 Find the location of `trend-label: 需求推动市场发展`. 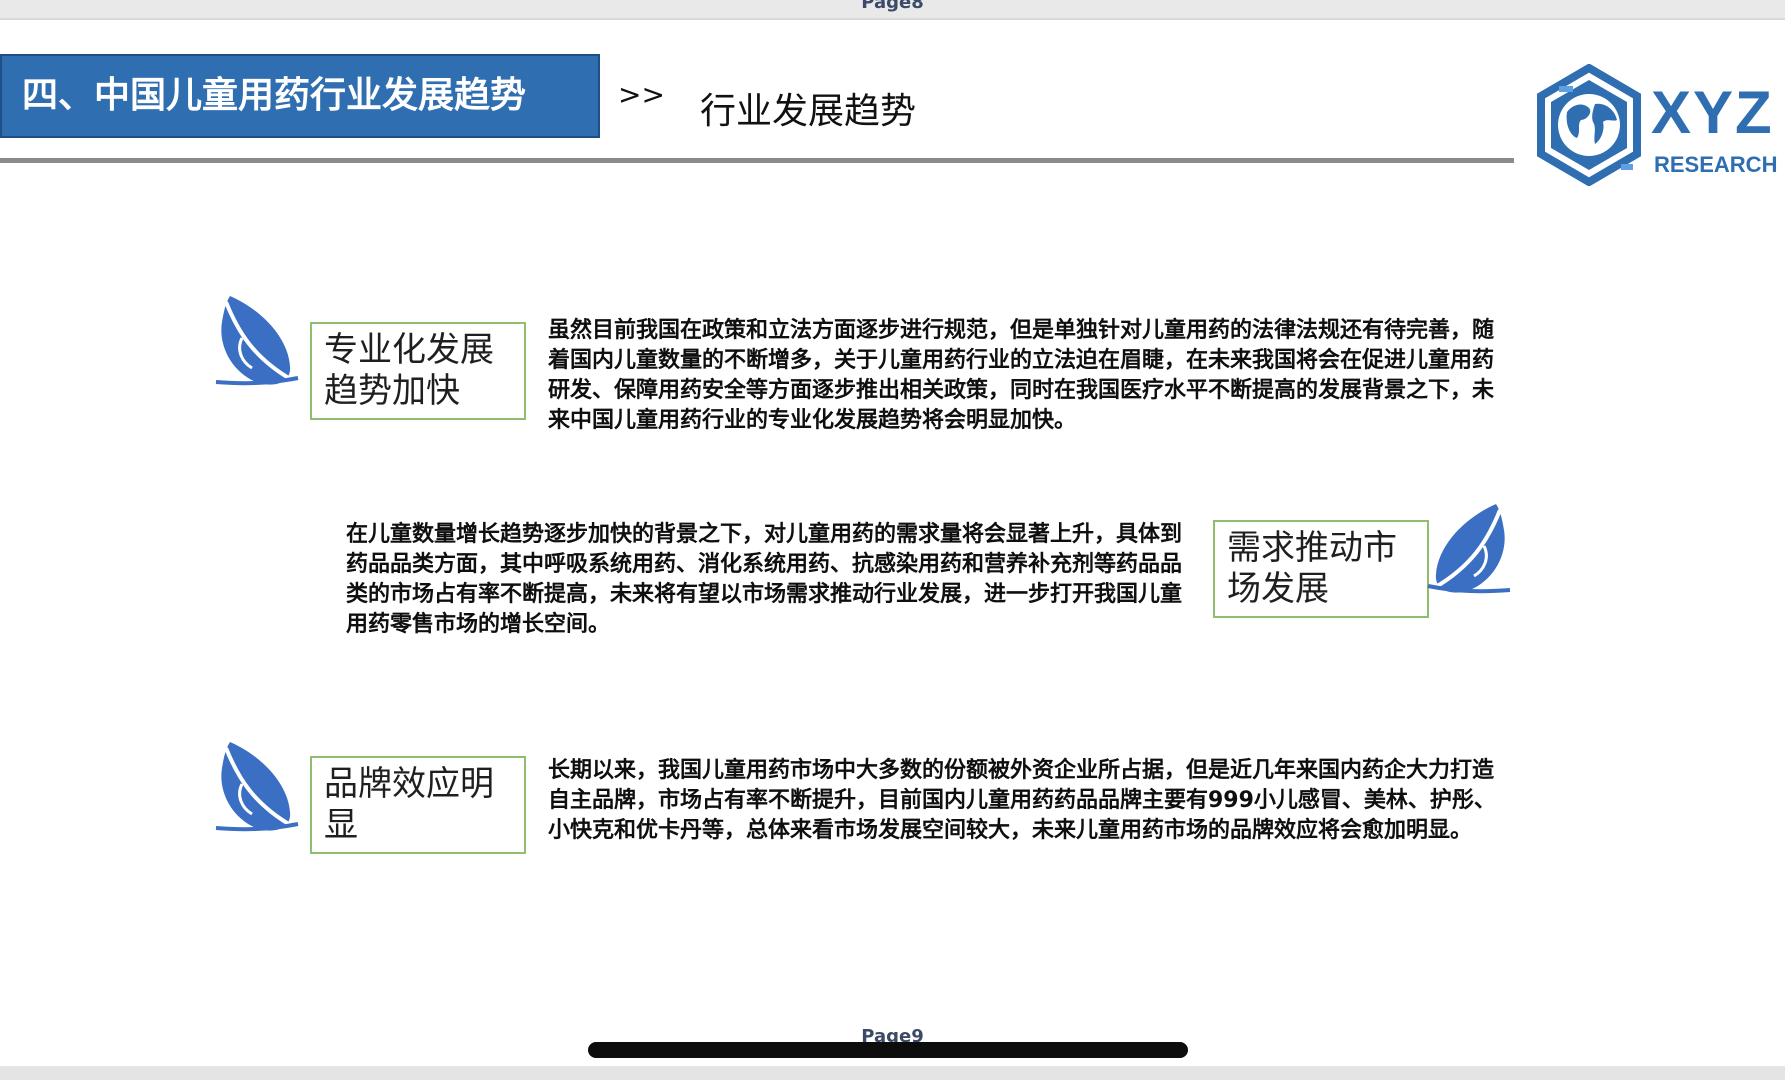

trend-label: 需求推动市场发展 is located at coordinates (1321, 569).